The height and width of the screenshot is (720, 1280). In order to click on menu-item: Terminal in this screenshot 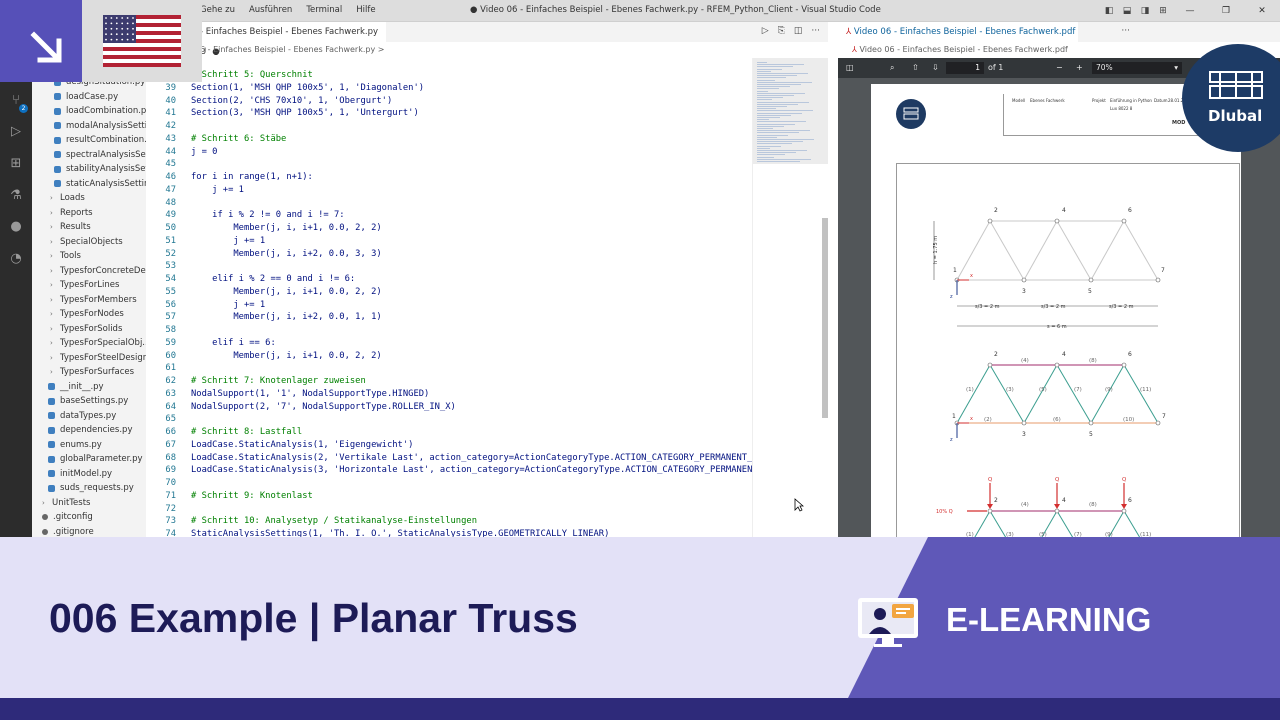, I will do `click(324, 10)`.